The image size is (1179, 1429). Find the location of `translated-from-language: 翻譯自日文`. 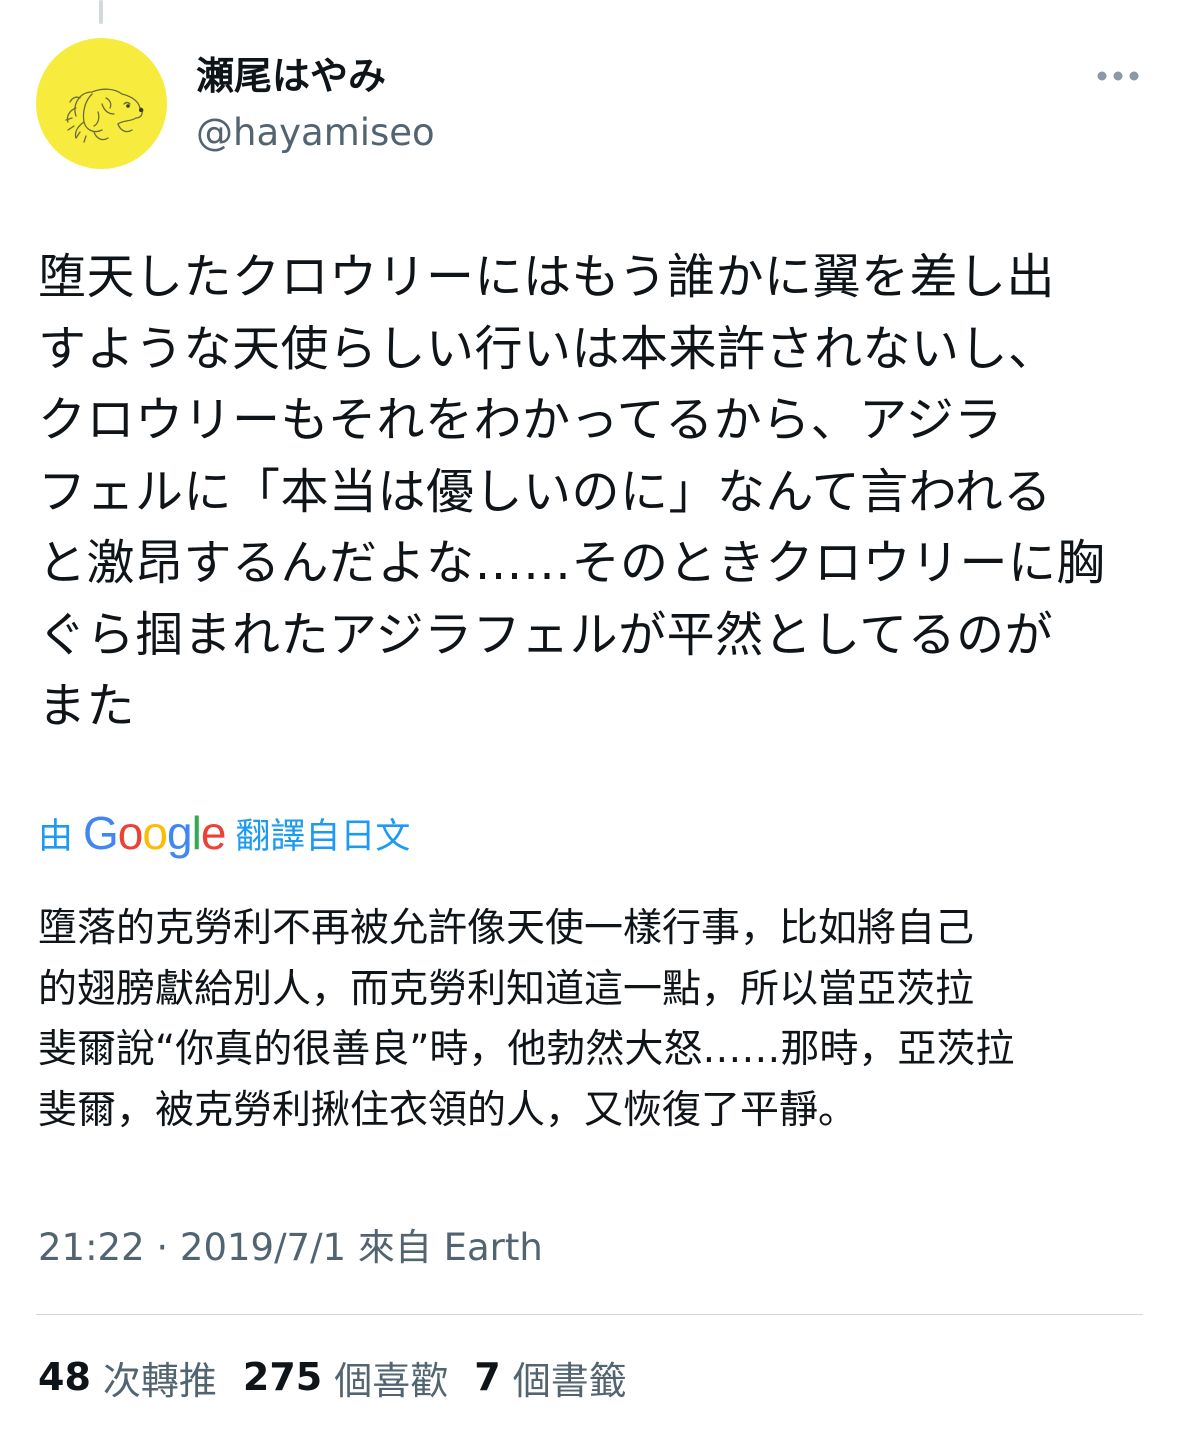

translated-from-language: 翻譯自日文 is located at coordinates (323, 836).